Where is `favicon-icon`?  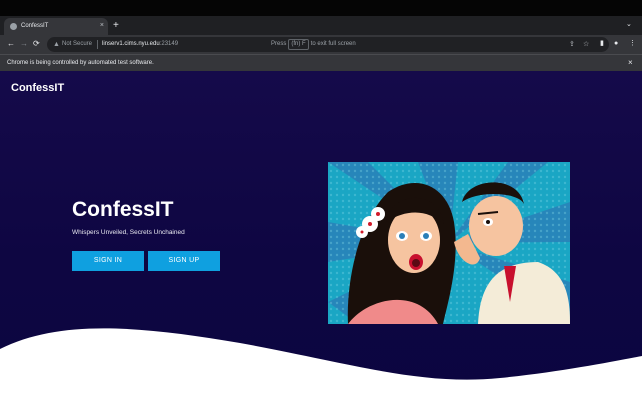
favicon-icon is located at coordinates (13, 26).